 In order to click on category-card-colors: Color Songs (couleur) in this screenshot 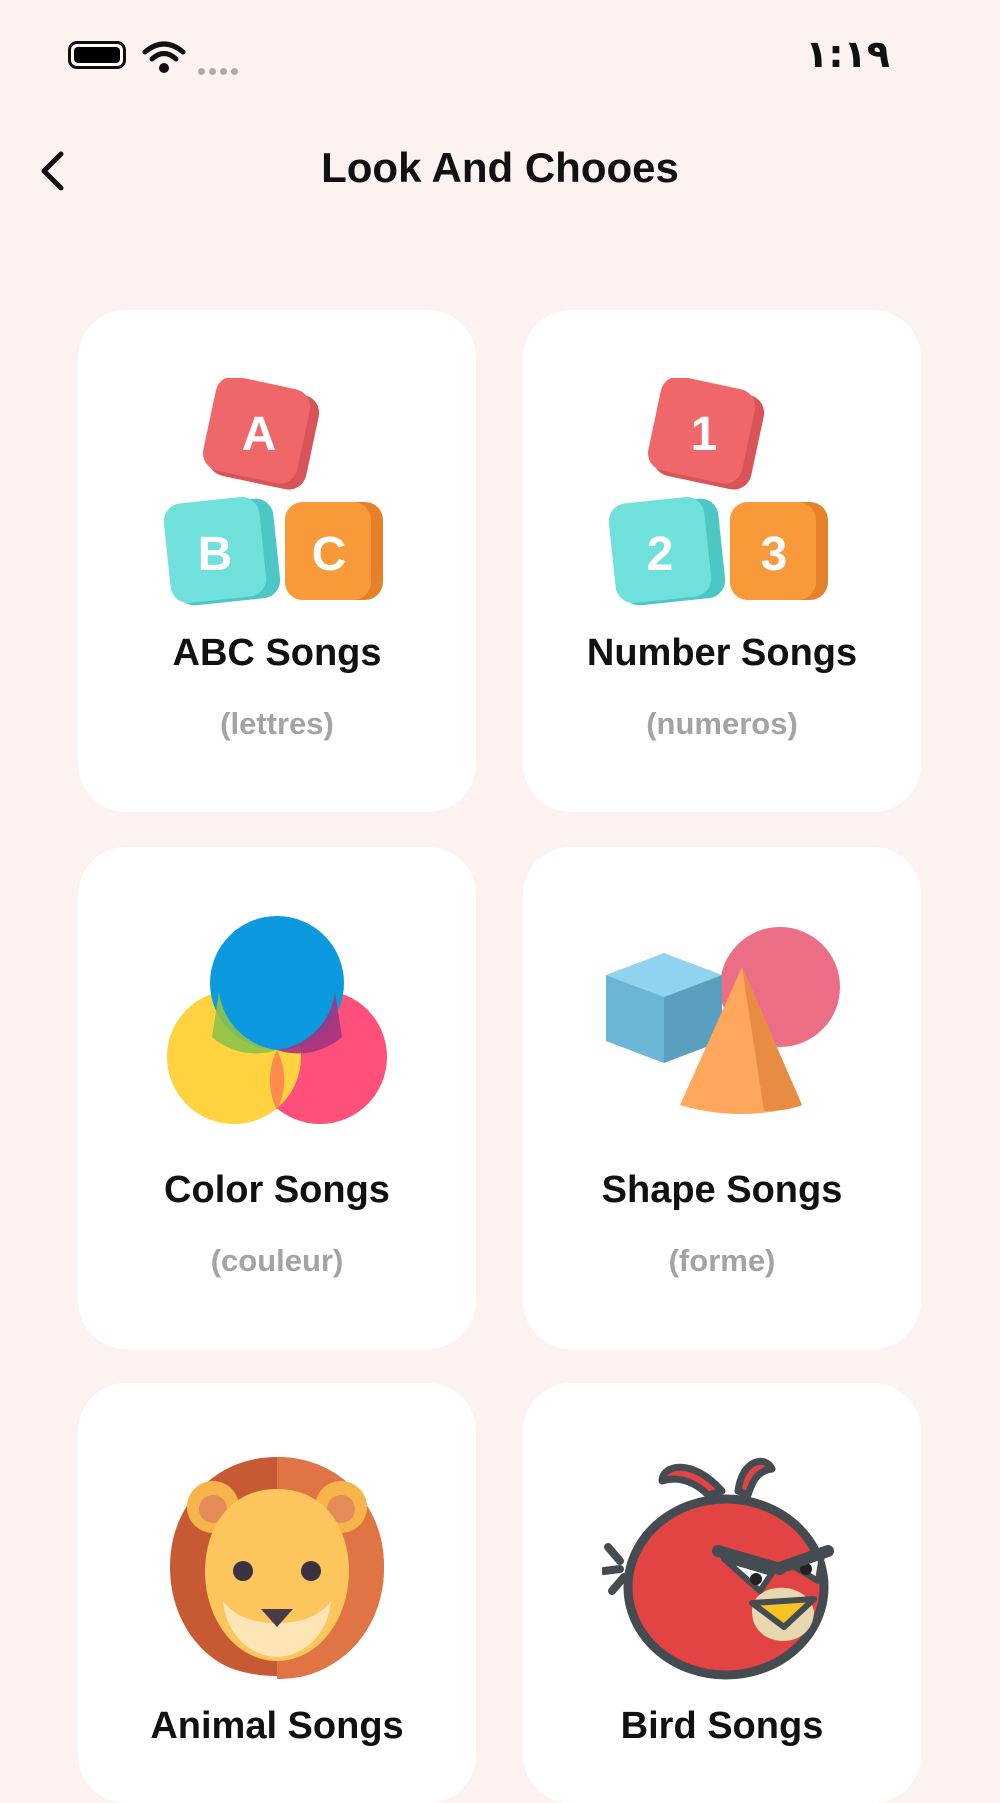, I will do `click(277, 1098)`.